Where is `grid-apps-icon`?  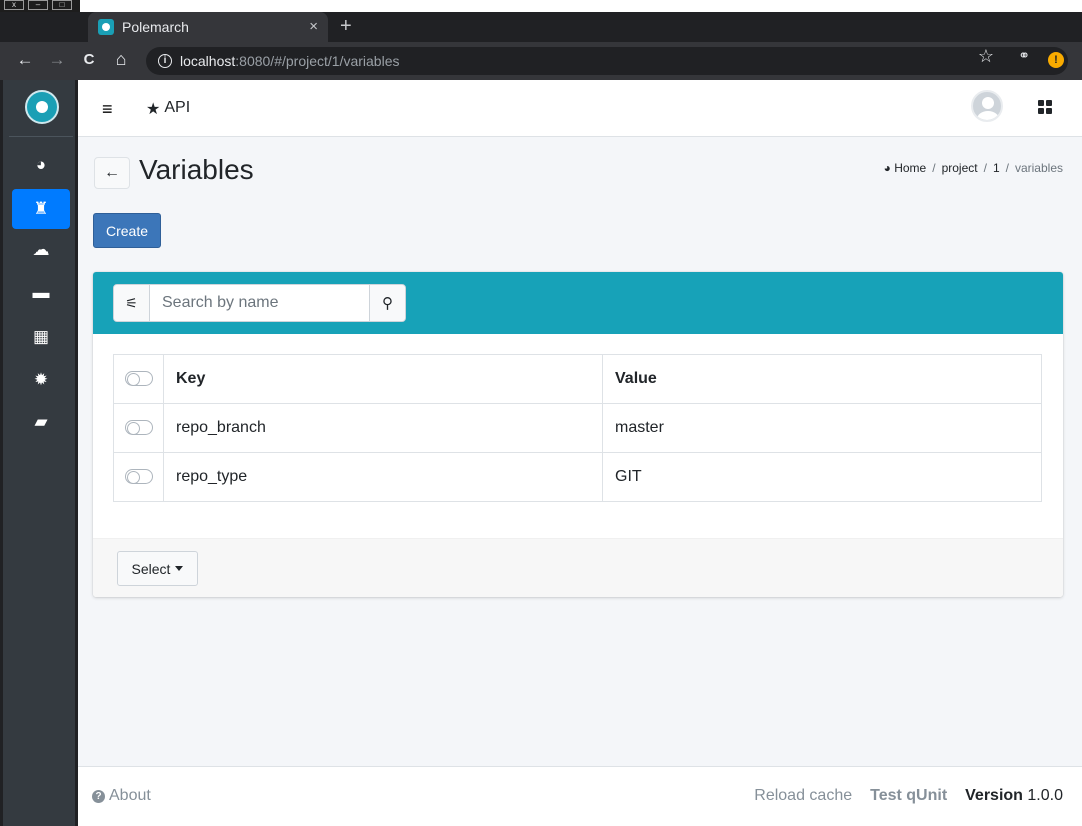 grid-apps-icon is located at coordinates (1045, 107).